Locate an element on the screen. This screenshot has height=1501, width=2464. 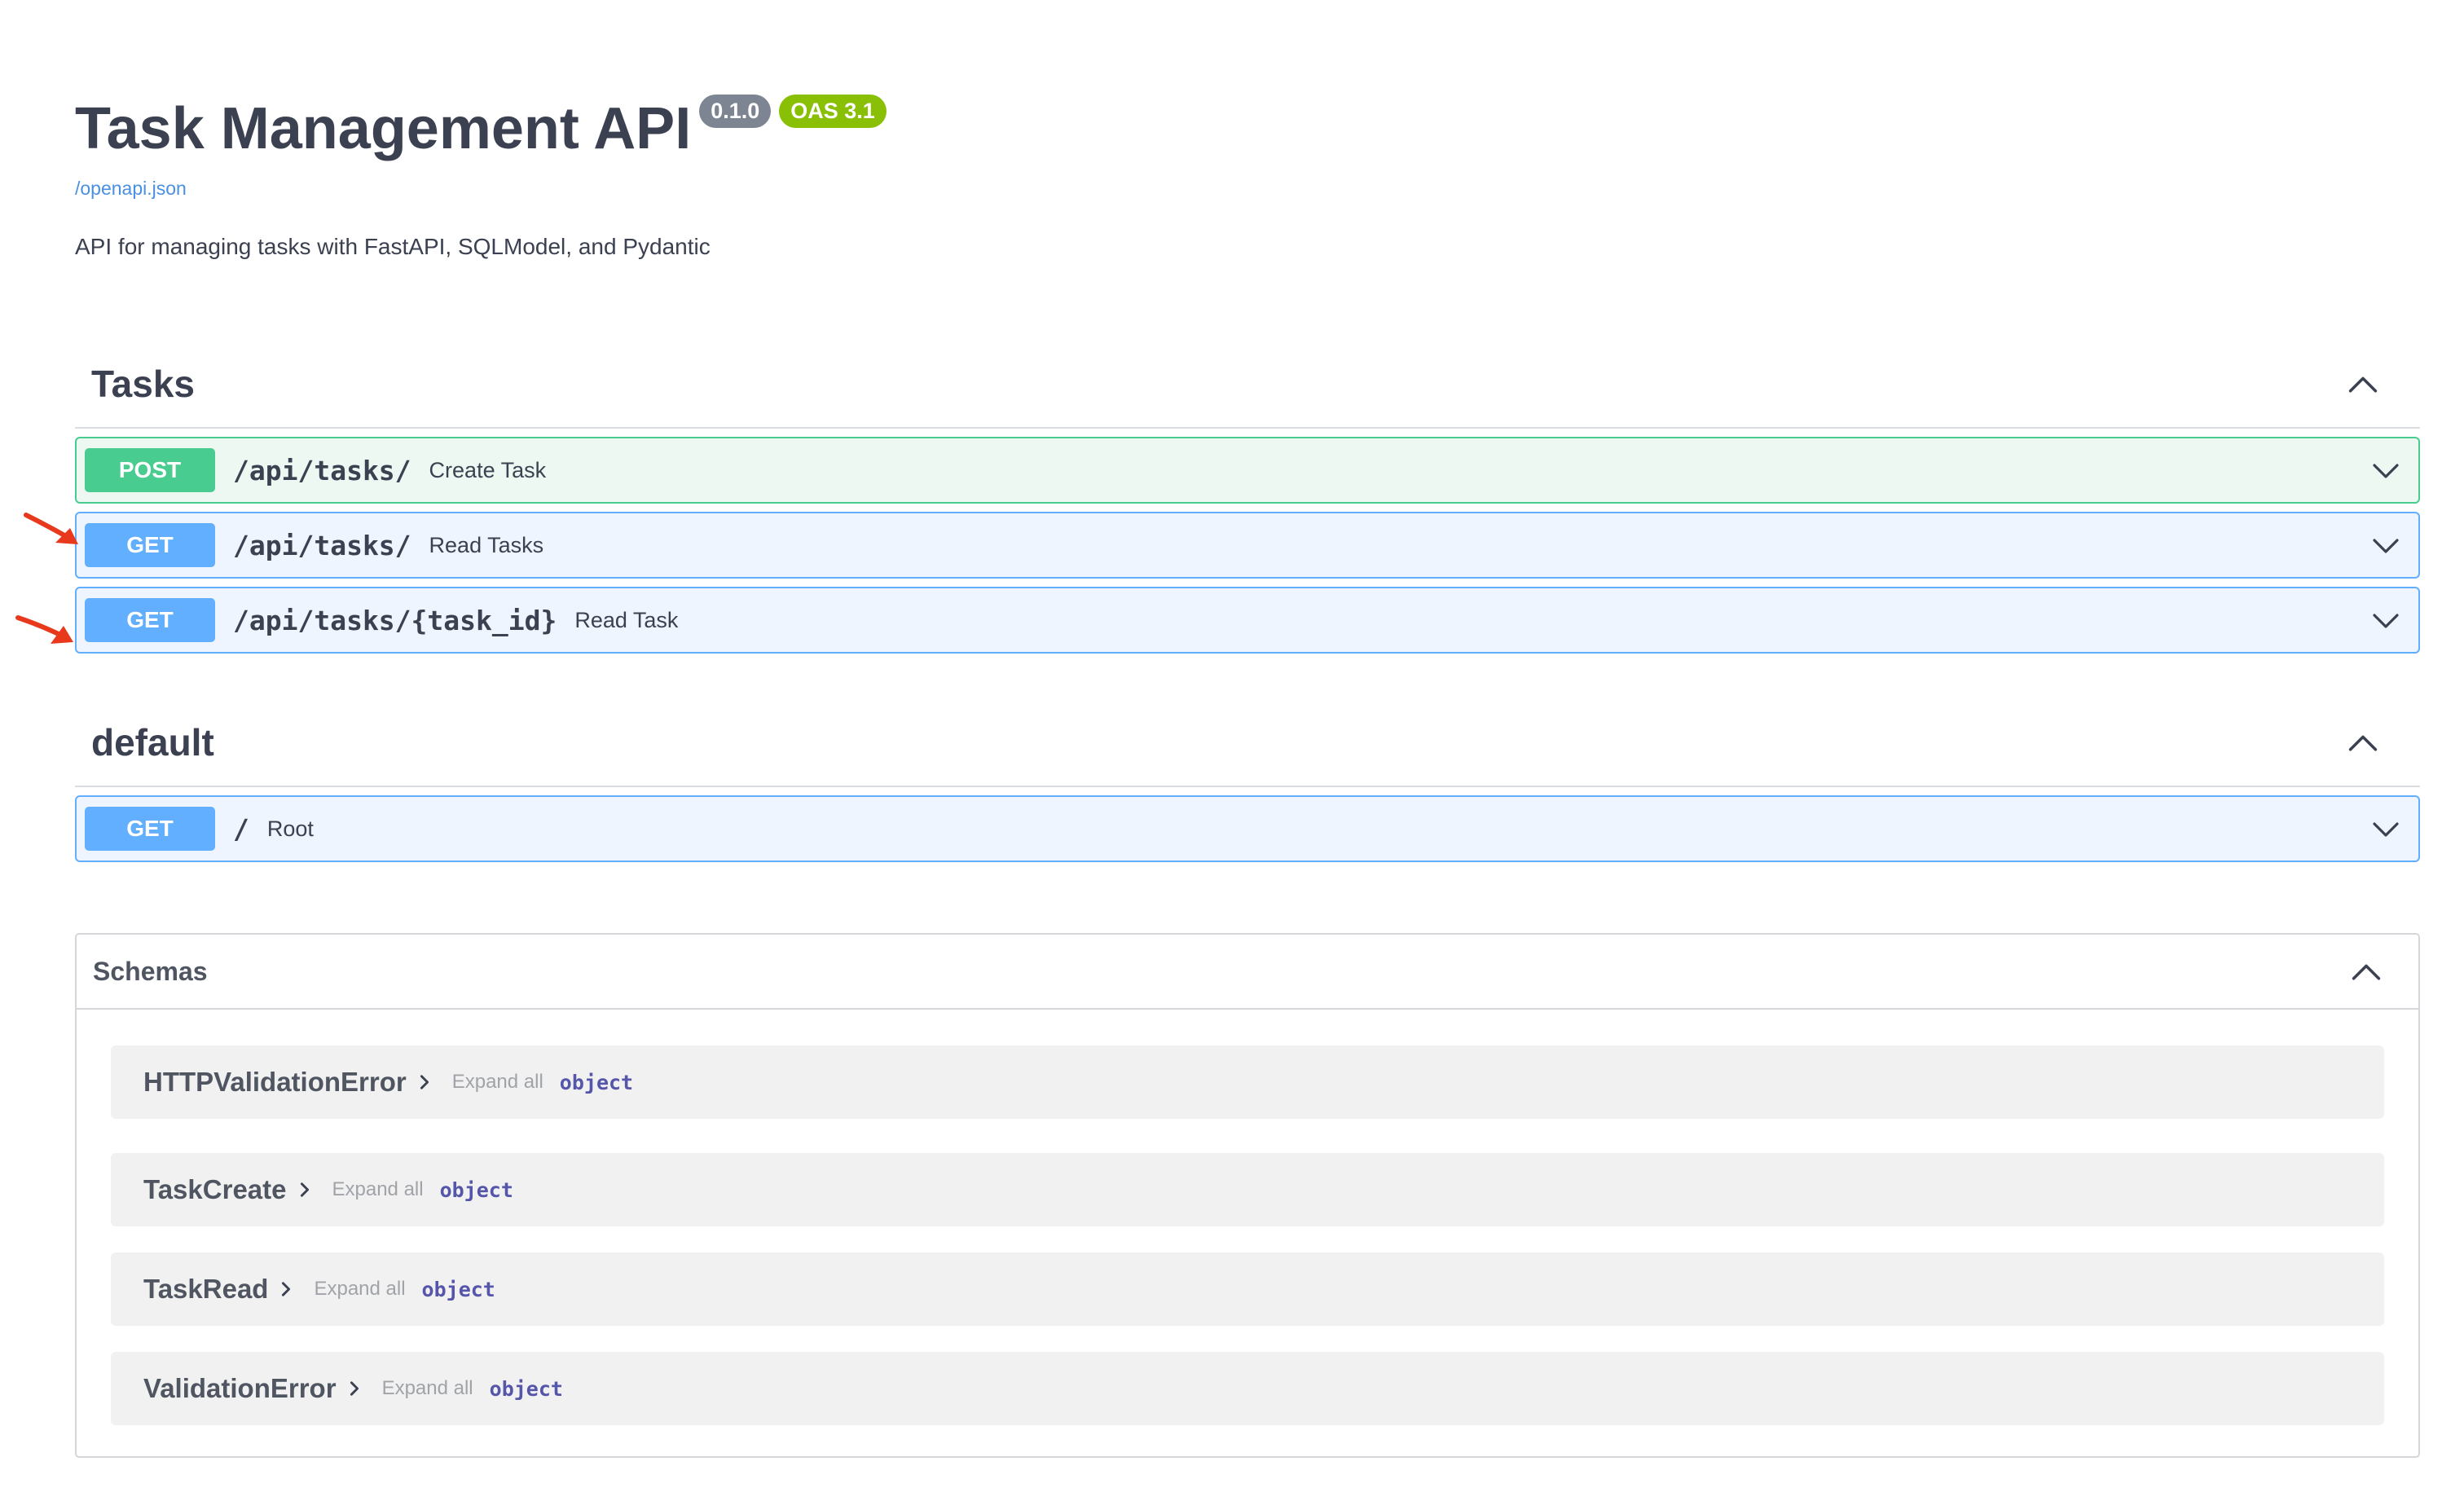
operation-summary: Create Task is located at coordinates (488, 469).